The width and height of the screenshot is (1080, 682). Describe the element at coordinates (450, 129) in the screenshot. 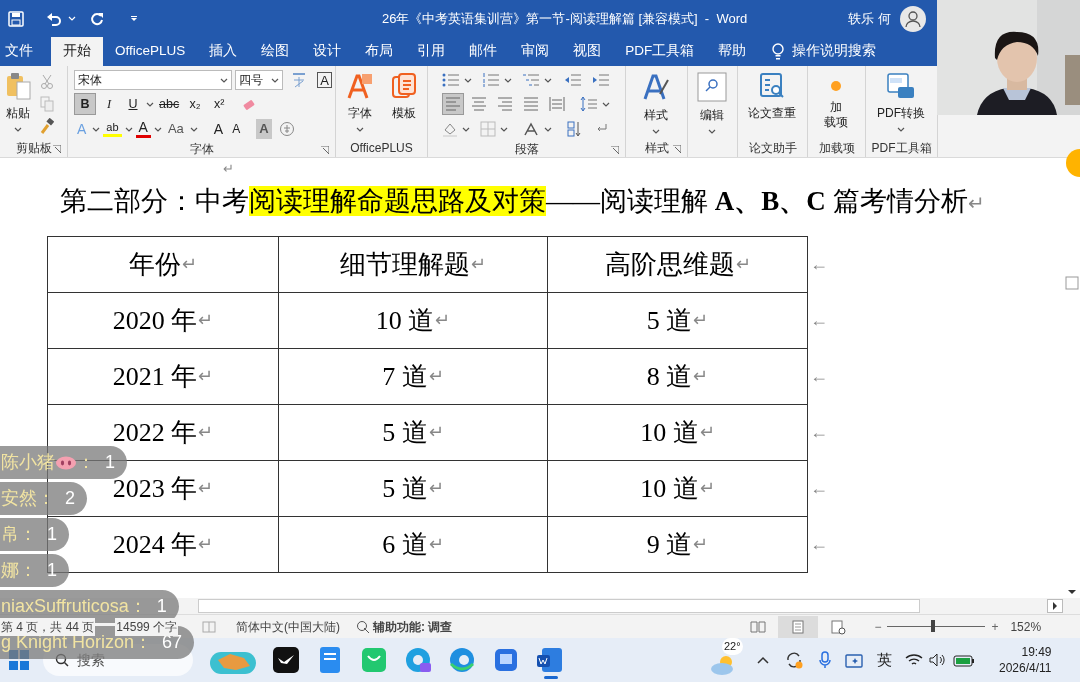

I see `shading-icon` at that location.